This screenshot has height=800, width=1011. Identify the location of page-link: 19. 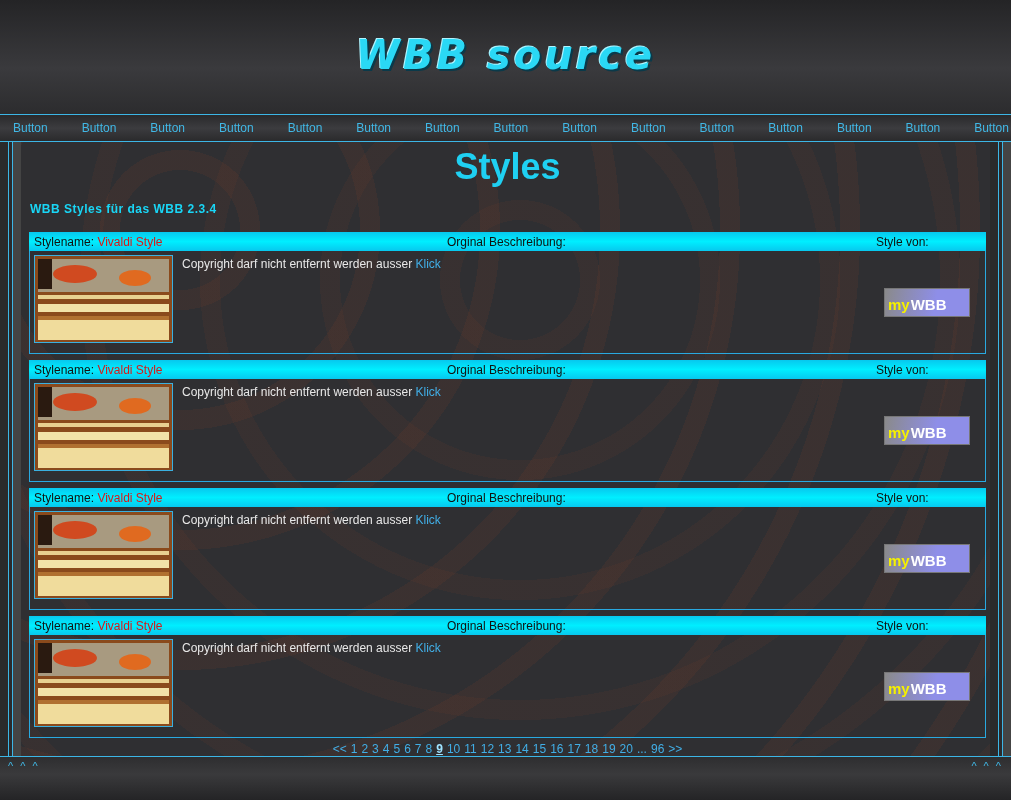
(609, 749).